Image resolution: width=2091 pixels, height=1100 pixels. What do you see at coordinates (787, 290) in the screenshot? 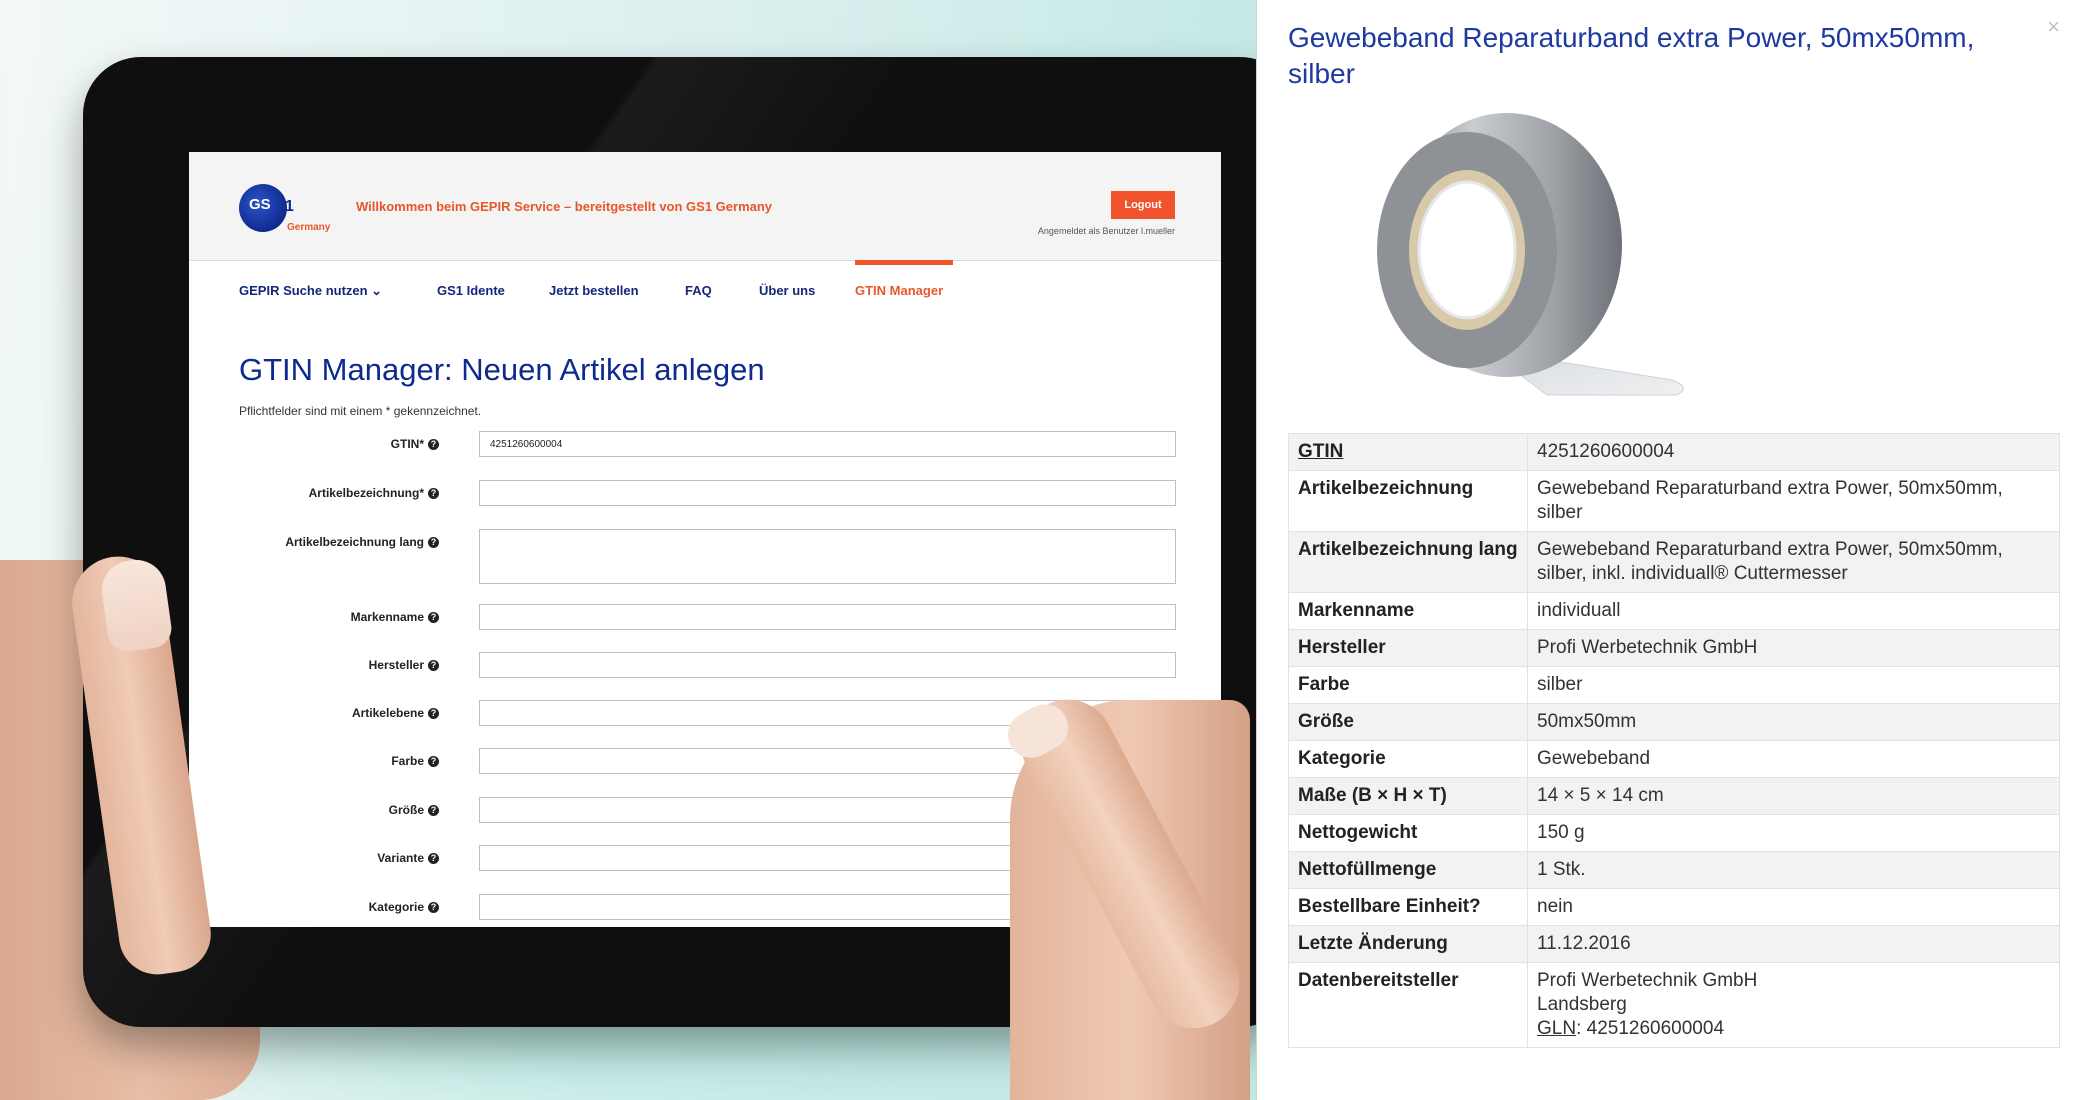
I see `nav-ueber-uns: Über uns` at bounding box center [787, 290].